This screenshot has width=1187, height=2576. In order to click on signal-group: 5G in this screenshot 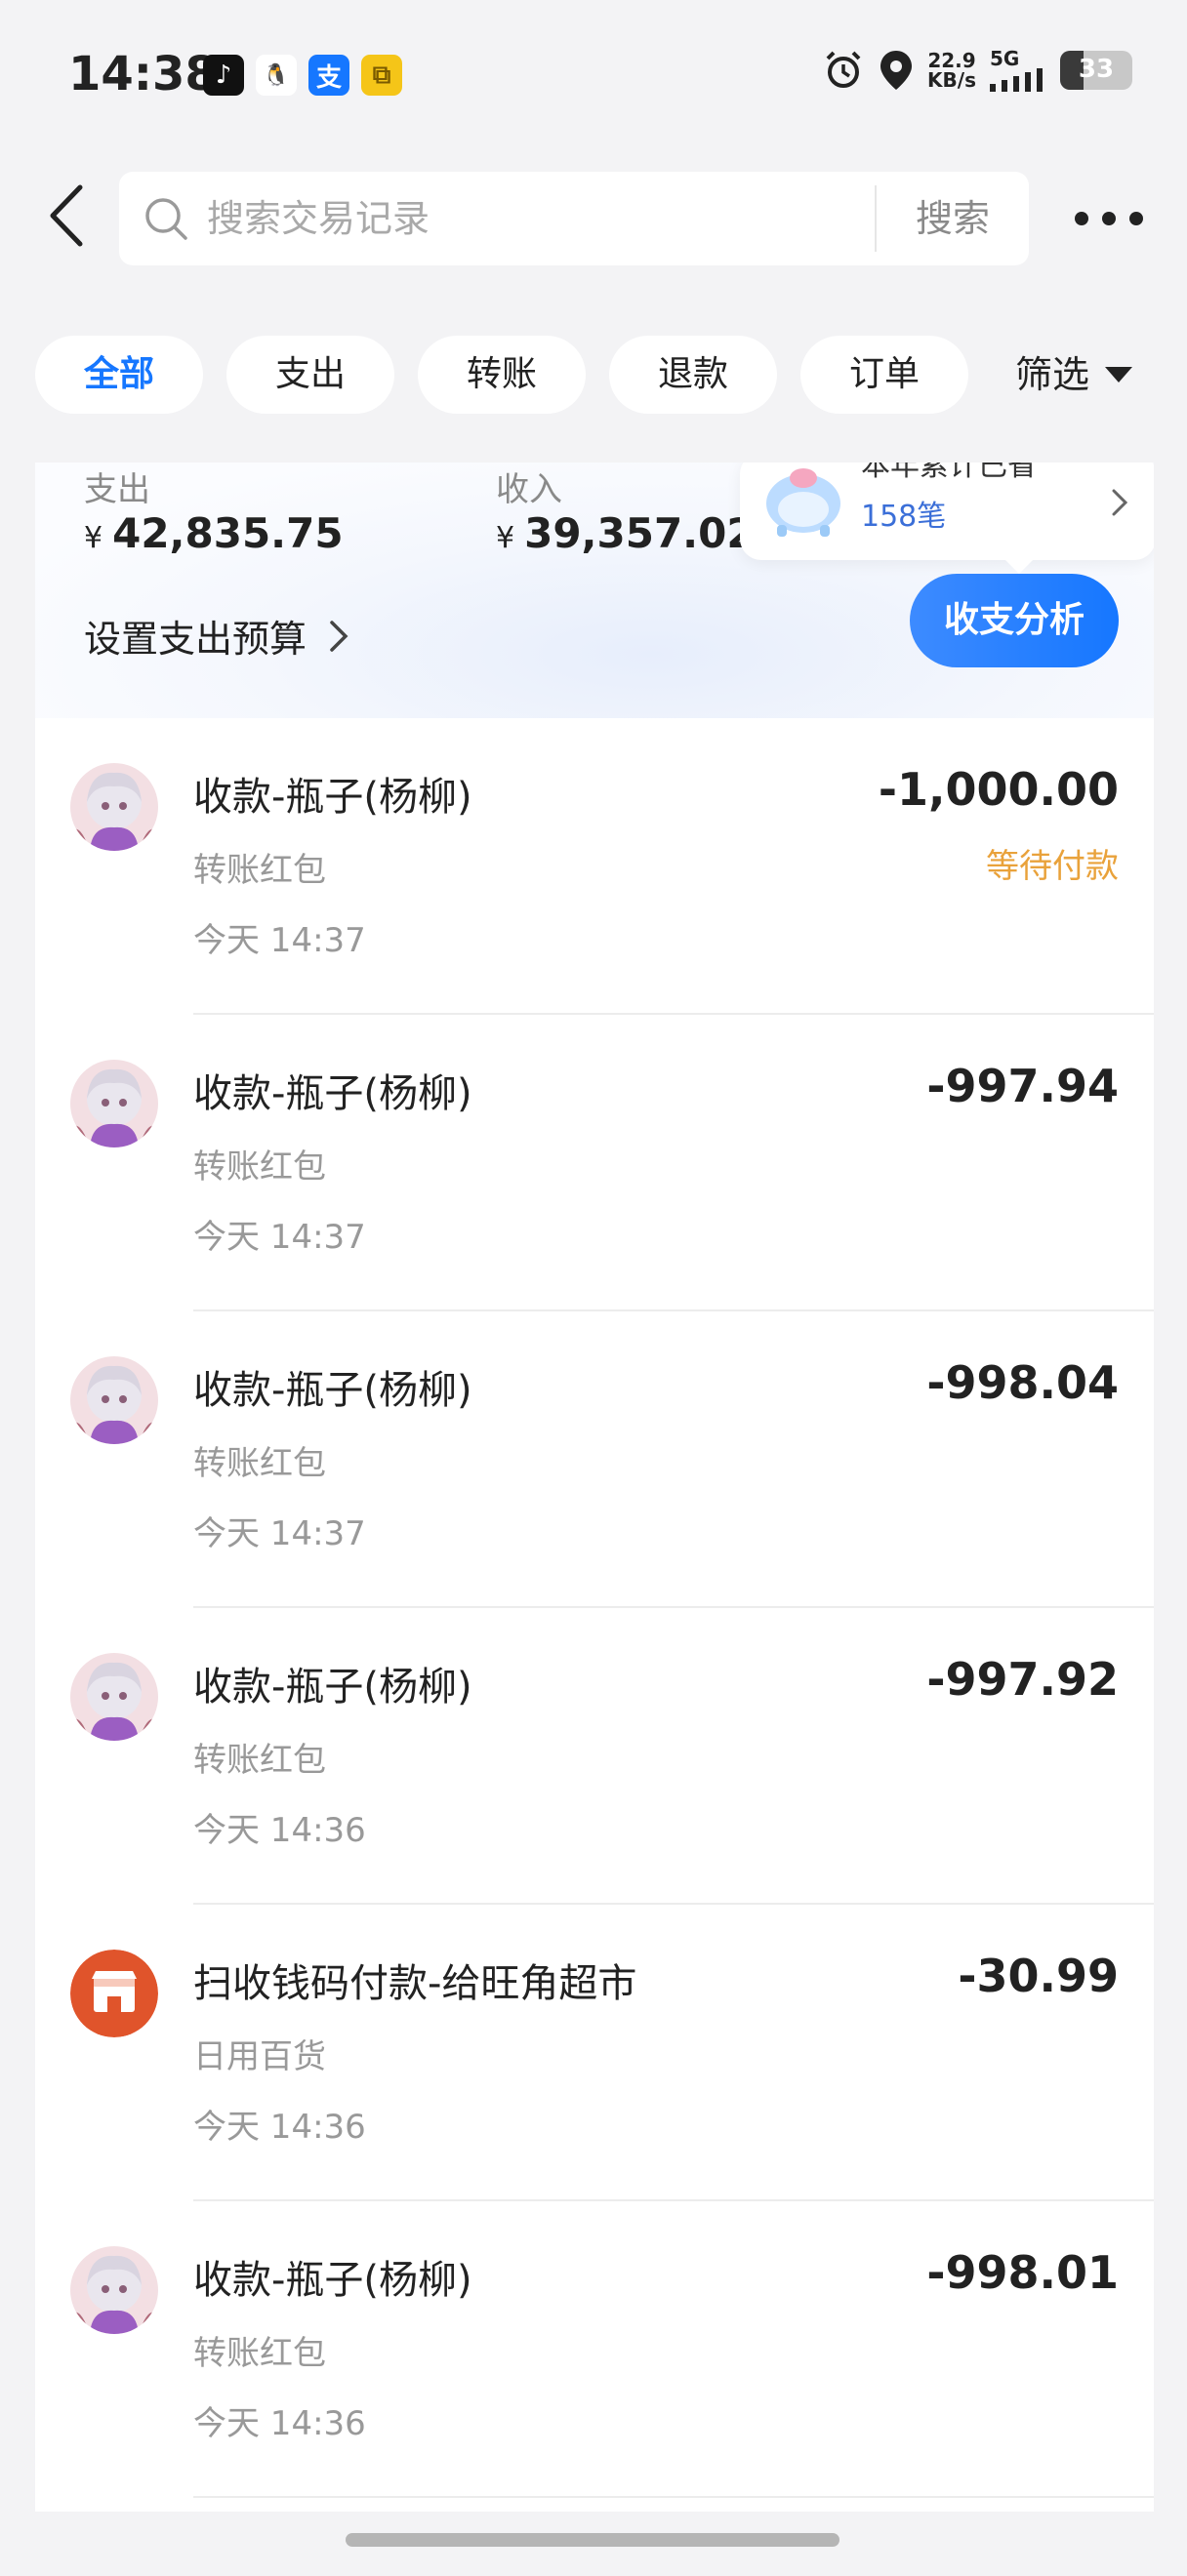, I will do `click(1018, 70)`.